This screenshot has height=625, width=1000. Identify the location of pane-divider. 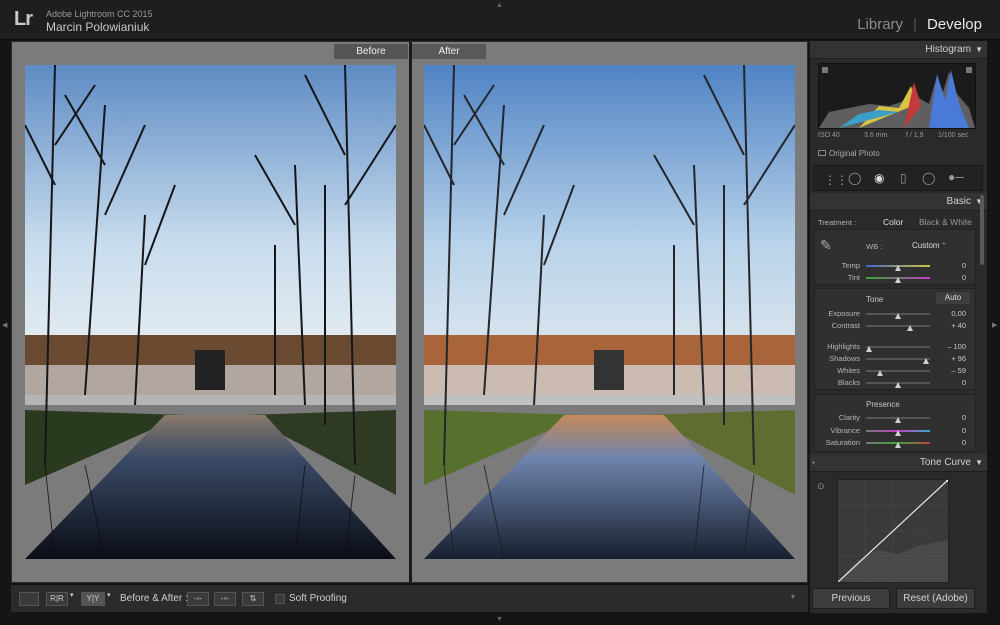
(410, 312).